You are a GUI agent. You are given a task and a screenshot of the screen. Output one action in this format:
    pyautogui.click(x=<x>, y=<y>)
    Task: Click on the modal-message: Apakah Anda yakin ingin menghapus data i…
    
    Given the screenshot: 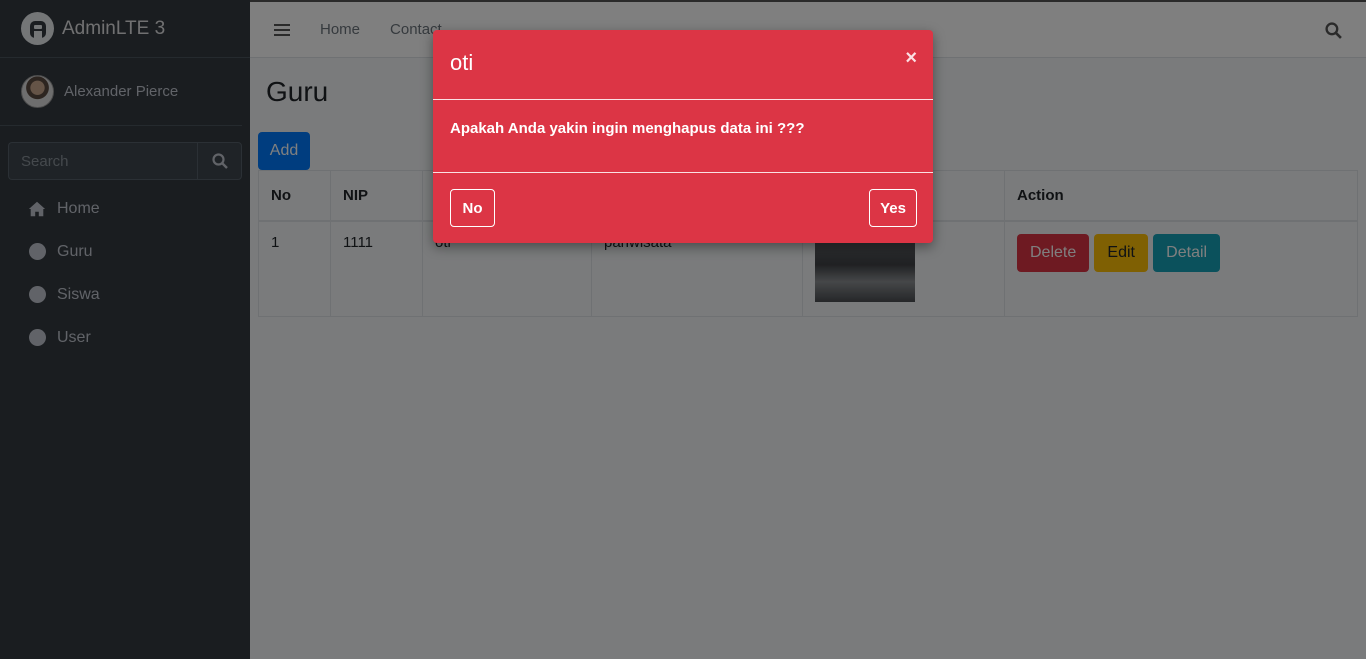 What is the action you would take?
    pyautogui.click(x=683, y=136)
    